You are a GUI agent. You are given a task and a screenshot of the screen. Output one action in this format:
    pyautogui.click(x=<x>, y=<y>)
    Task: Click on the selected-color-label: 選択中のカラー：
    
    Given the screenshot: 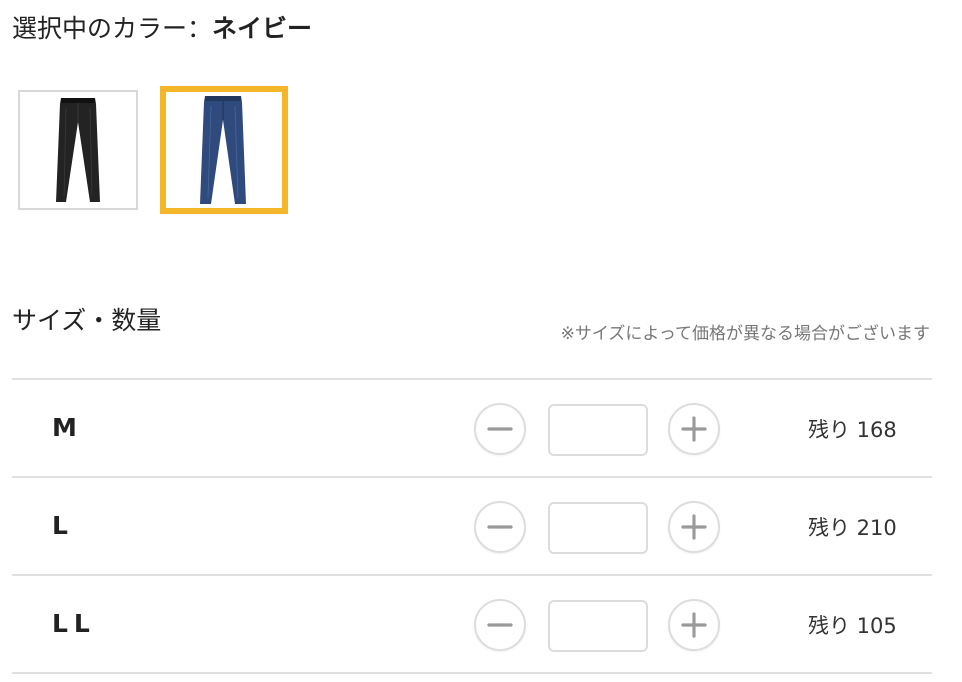 What is the action you would take?
    pyautogui.click(x=112, y=28)
    